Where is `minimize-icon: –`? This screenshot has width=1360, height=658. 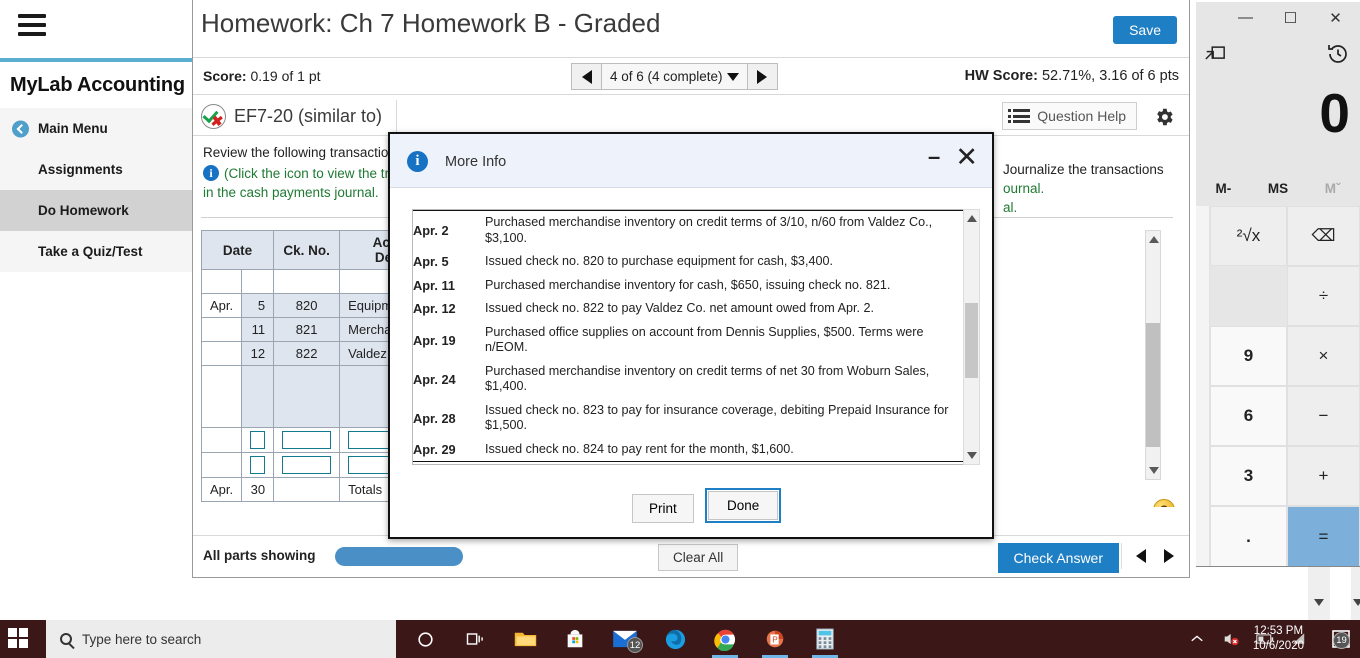 minimize-icon: – is located at coordinates (936, 157).